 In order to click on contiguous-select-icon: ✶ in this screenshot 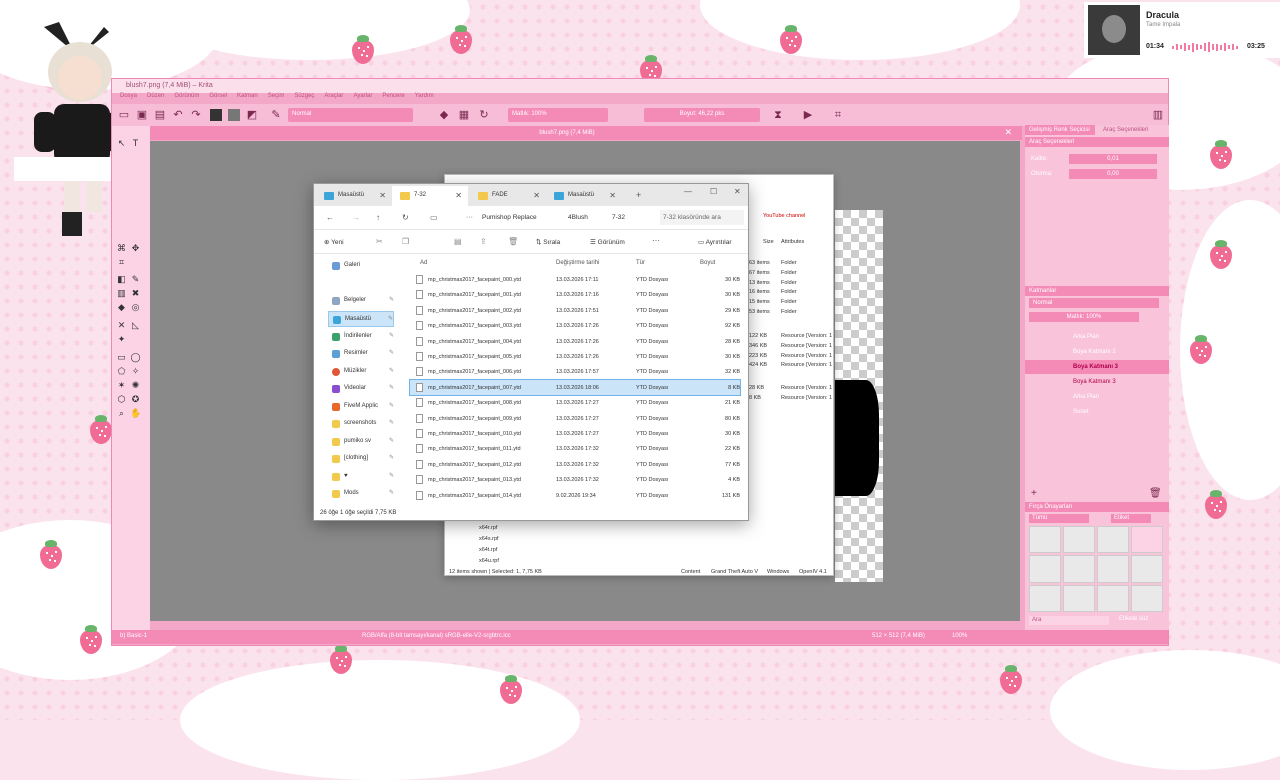, I will do `click(121, 385)`.